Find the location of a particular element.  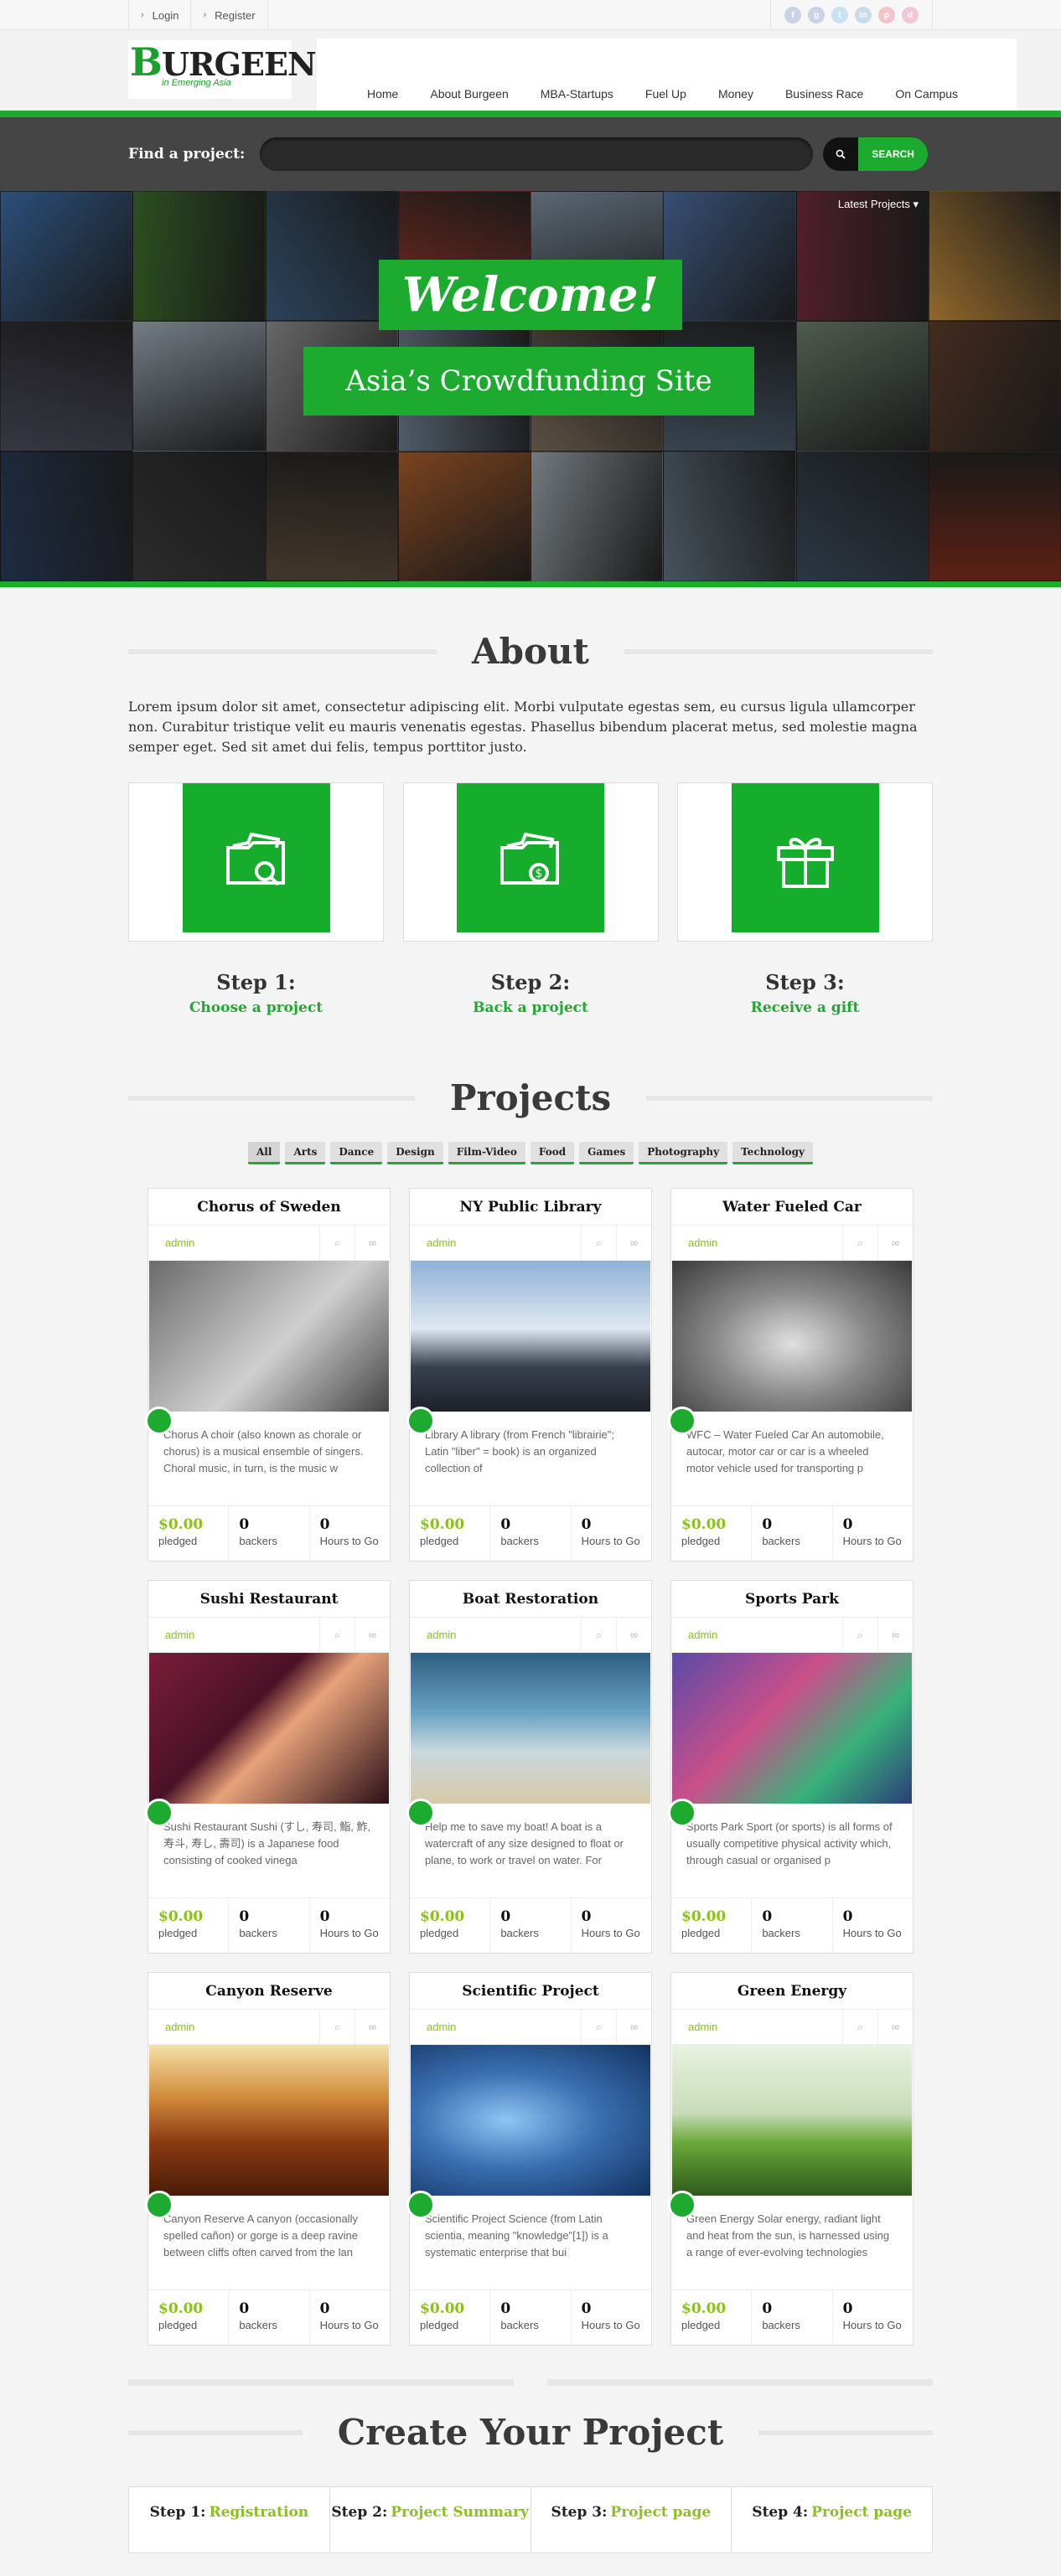

project-title: Water Fueled Car is located at coordinates (792, 1207).